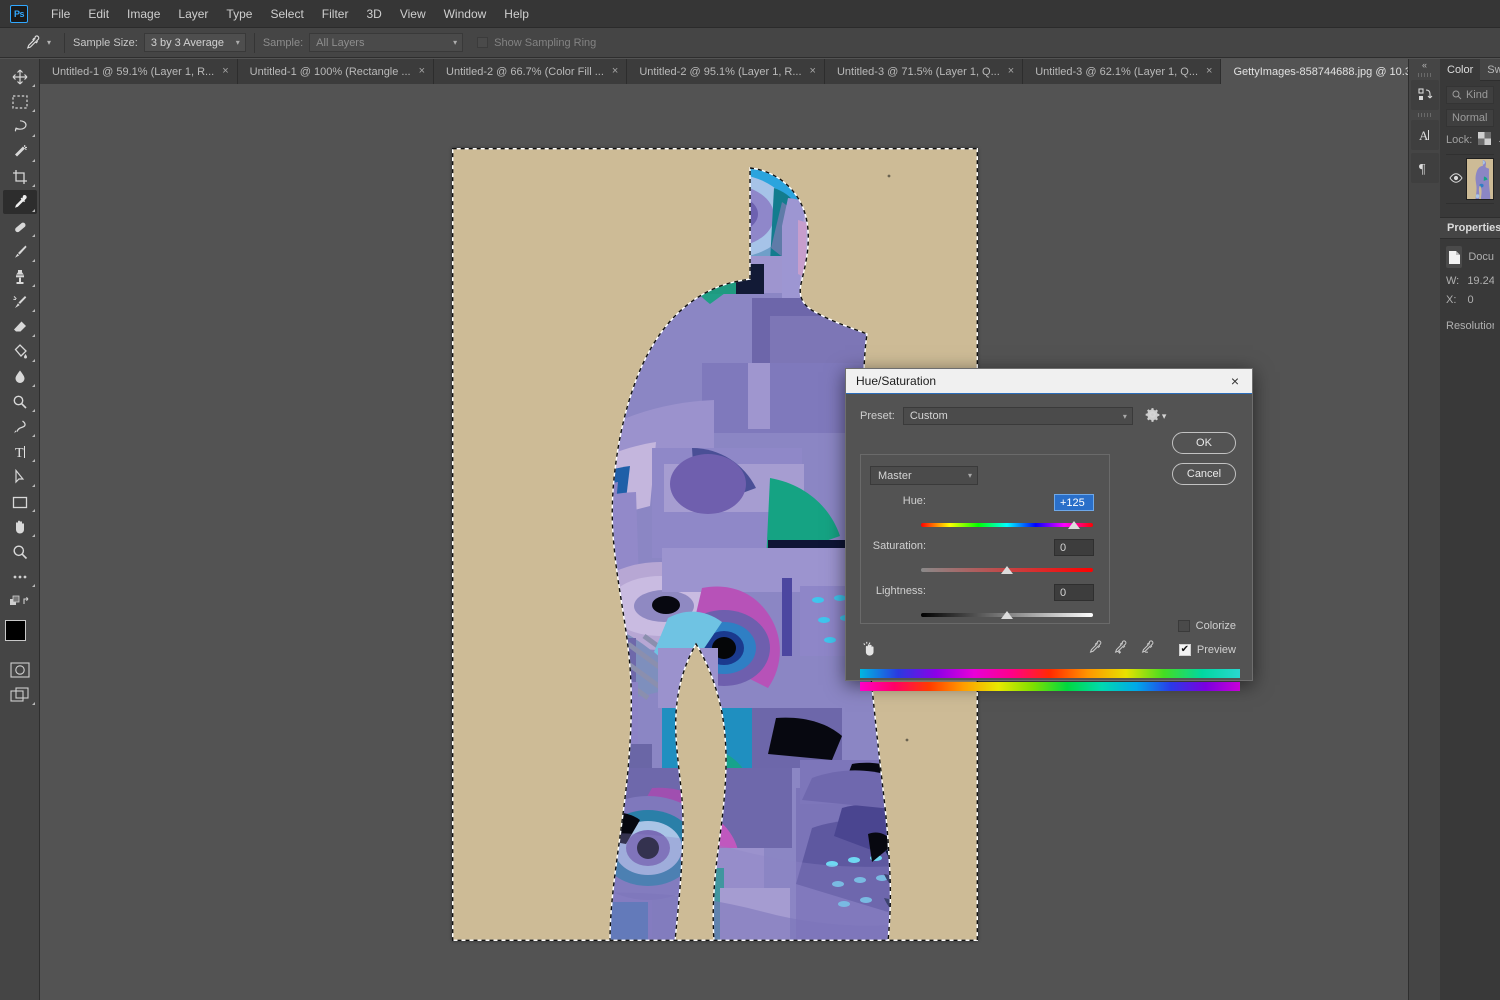 The height and width of the screenshot is (1000, 1500). What do you see at coordinates (1424, 65) in the screenshot?
I see `collapse-panels-icon: «` at bounding box center [1424, 65].